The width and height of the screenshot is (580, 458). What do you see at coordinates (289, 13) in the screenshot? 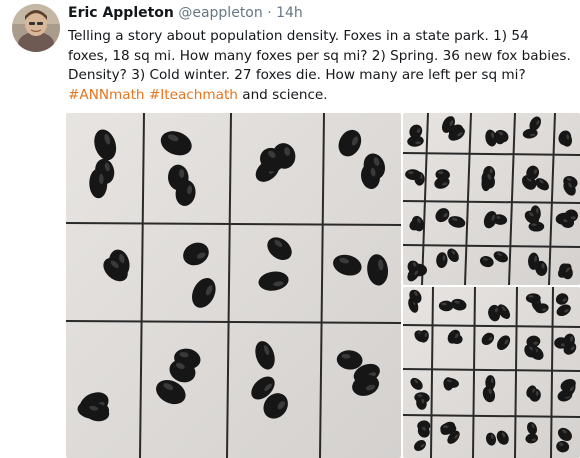
I see `tweet-timestamp: 14h` at bounding box center [289, 13].